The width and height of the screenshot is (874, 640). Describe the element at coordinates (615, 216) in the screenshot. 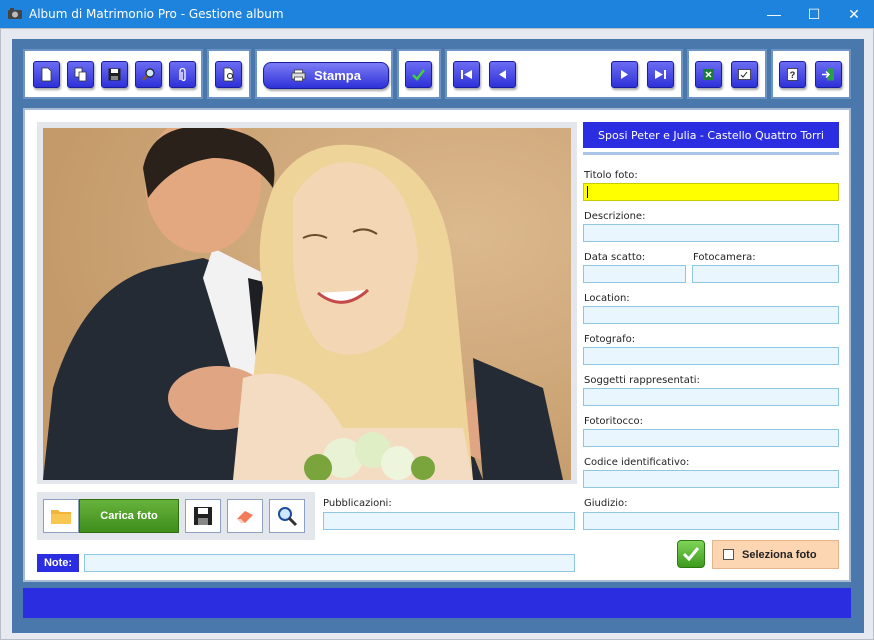

I see `descrizione-label: Descrizione:` at that location.